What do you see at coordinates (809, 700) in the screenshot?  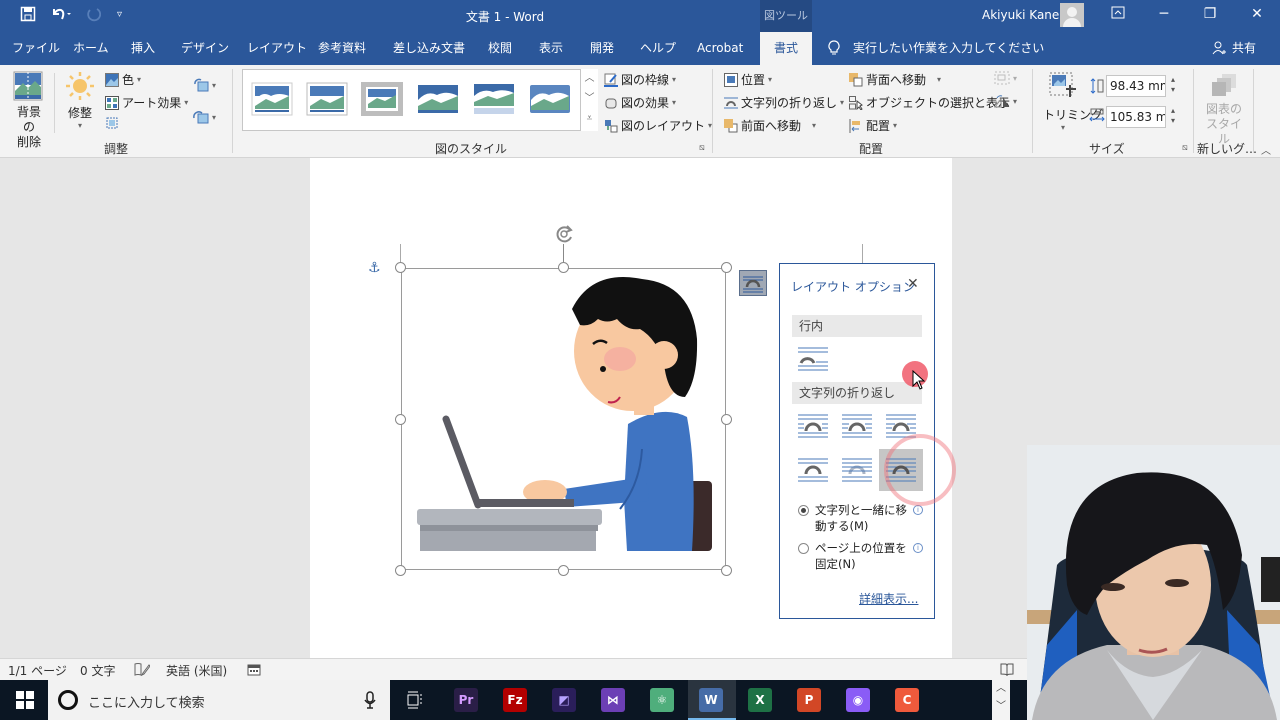 I see `taskbar-app-powerpoint-icon: P` at bounding box center [809, 700].